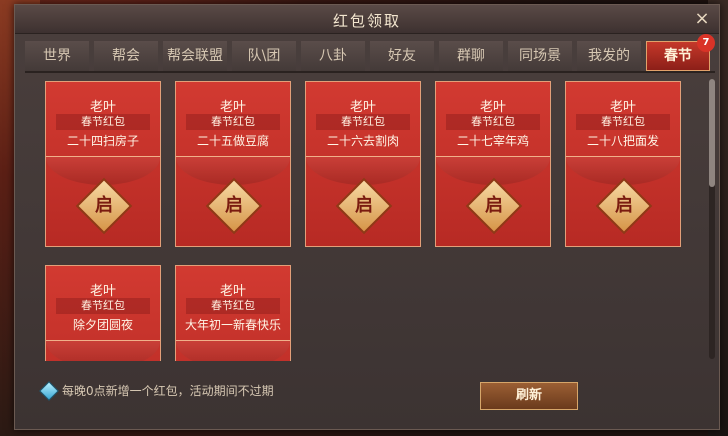 Image resolution: width=728 pixels, height=436 pixels. What do you see at coordinates (493, 164) in the screenshot?
I see `red-packet-card: 老叶 春节红包 二十七宰年鸡 启` at bounding box center [493, 164].